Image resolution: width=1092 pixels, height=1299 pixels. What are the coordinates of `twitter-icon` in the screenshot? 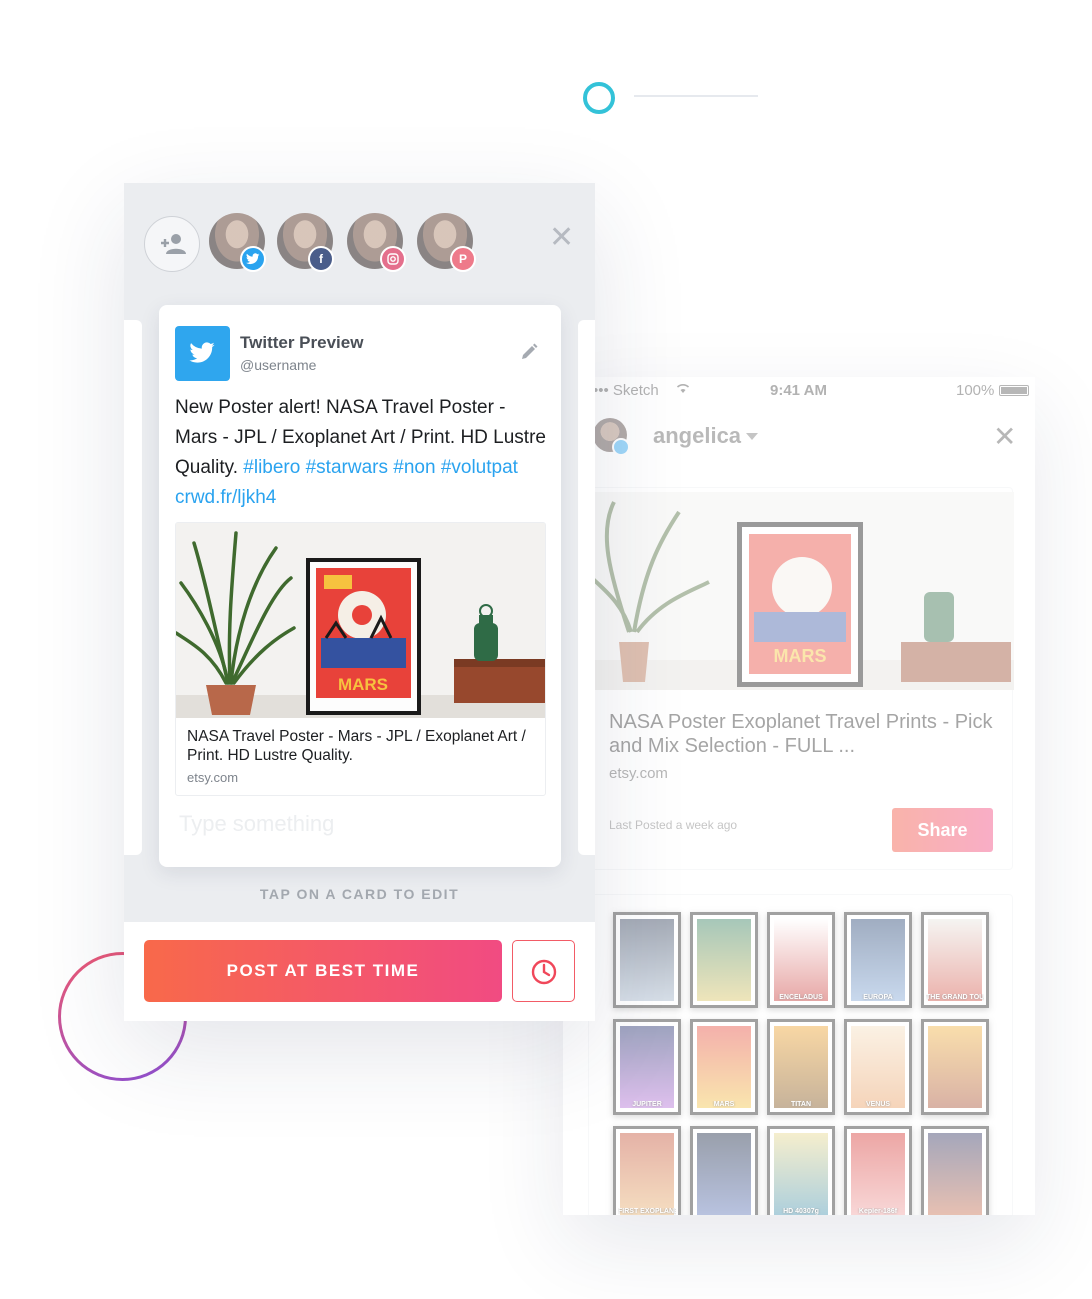 It's located at (253, 259).